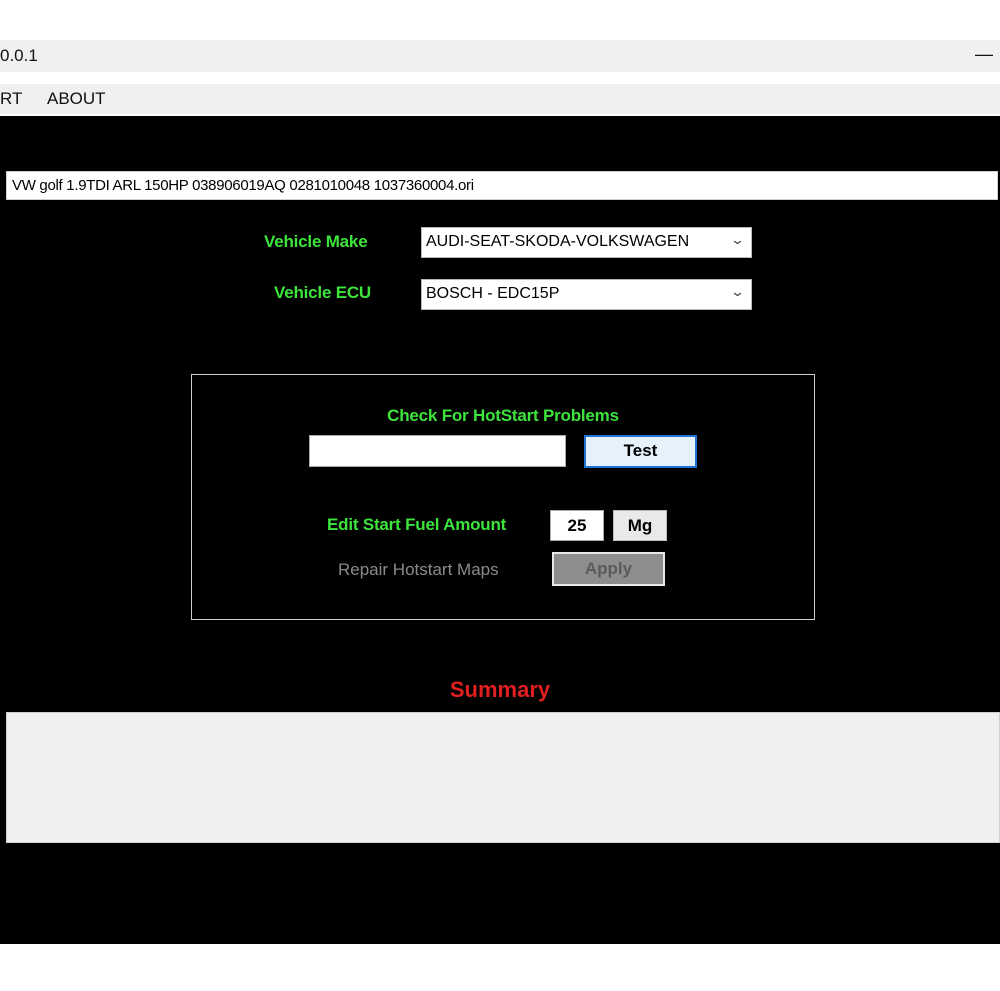 This screenshot has width=1000, height=991. What do you see at coordinates (503, 415) in the screenshot?
I see `hotstart-check-label: Check For HotStart Problems` at bounding box center [503, 415].